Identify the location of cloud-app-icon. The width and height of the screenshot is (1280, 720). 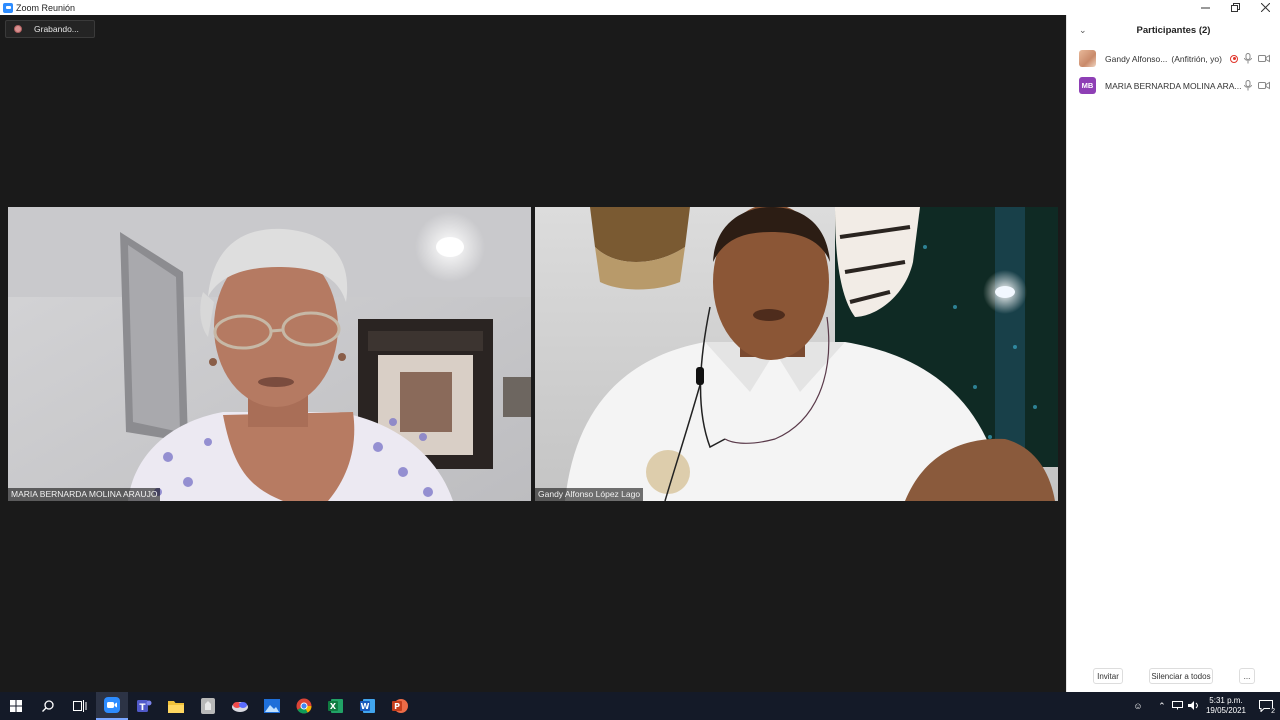
(240, 707).